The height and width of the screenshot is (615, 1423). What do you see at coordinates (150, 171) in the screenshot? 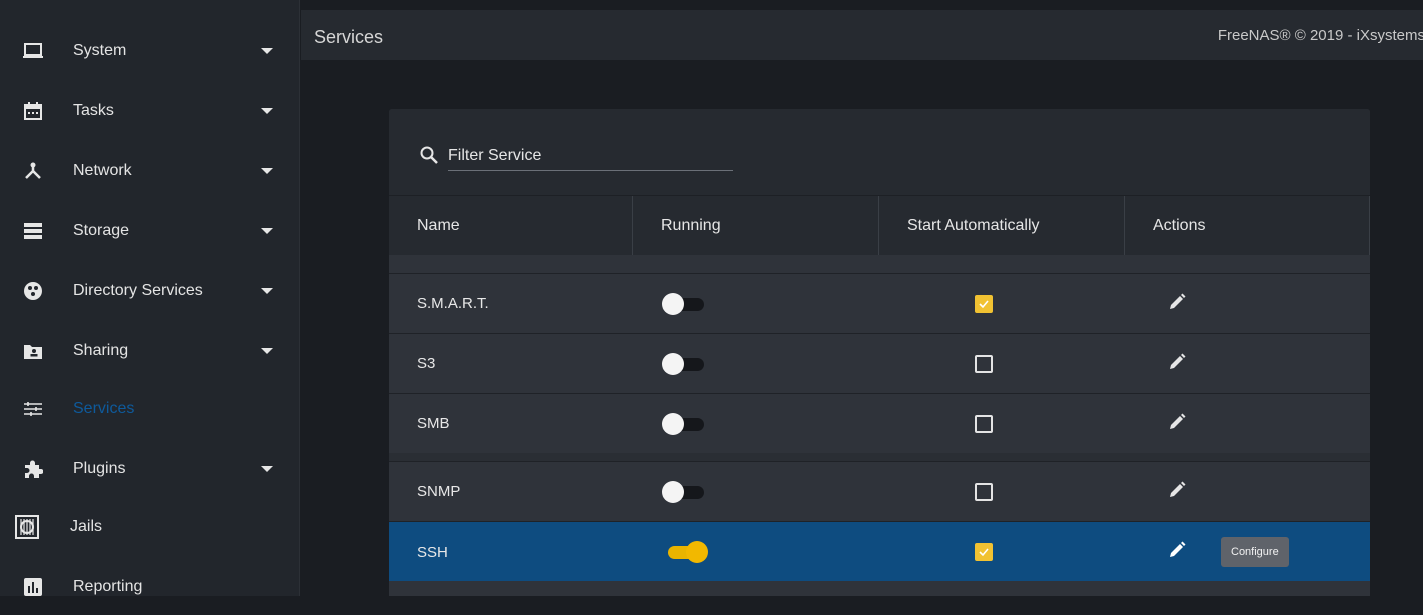
I see `sidebar-item-network: Network` at bounding box center [150, 171].